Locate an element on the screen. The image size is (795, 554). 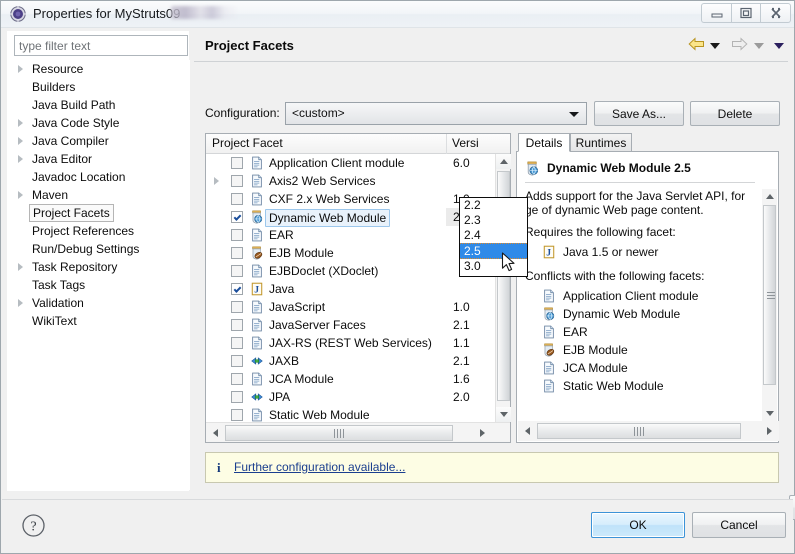
cancel-button: Cancel is located at coordinates (739, 525).